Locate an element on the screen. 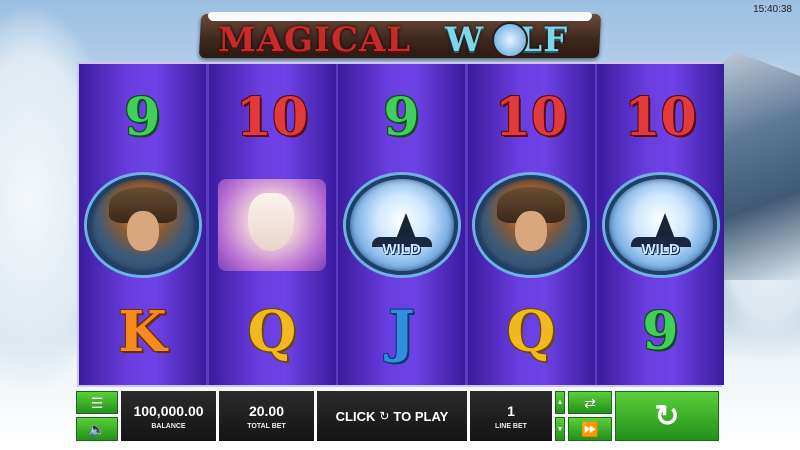 The width and height of the screenshot is (800, 450). arrow-down-icon: ▼ is located at coordinates (560, 429).